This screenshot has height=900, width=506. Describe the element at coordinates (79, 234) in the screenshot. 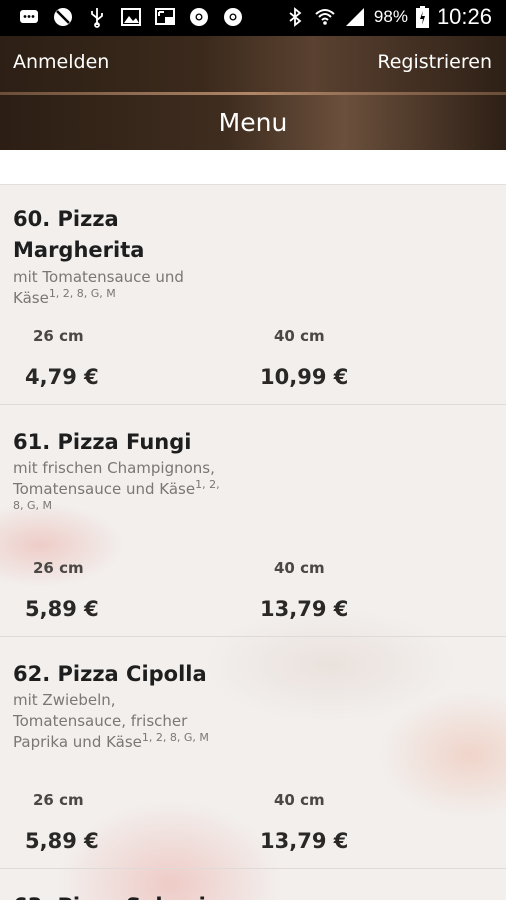

I see `item-name: 60. Pizza Margherita` at that location.